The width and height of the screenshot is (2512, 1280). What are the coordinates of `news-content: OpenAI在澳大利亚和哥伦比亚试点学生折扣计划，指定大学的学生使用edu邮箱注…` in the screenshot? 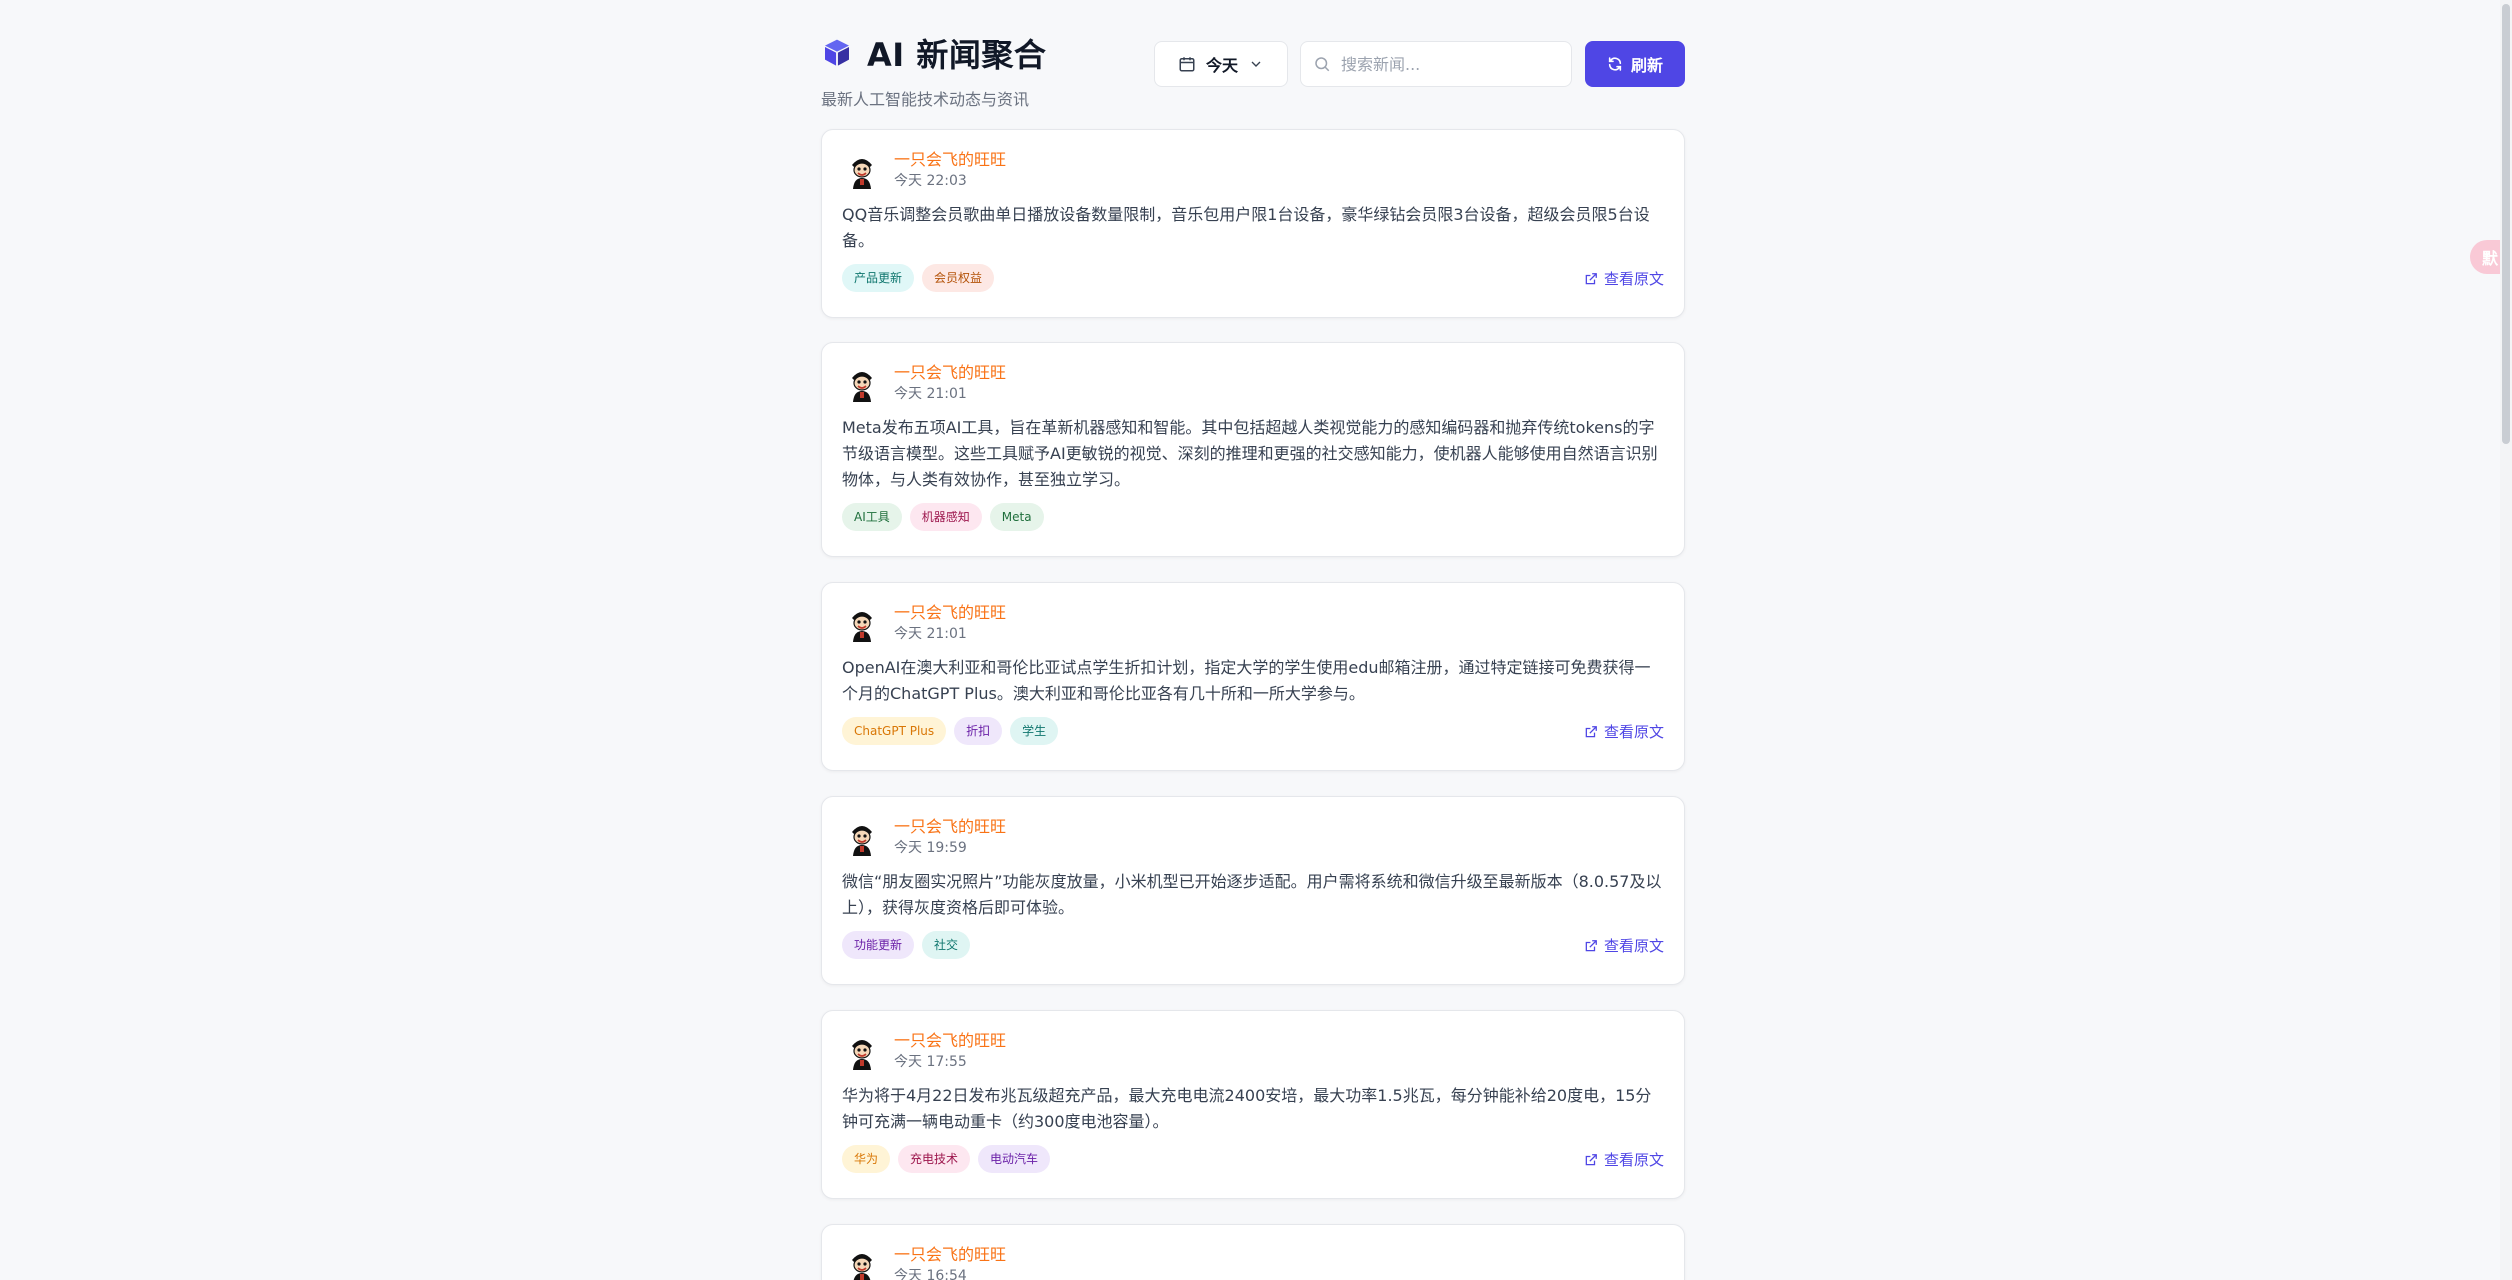 It's located at (1246, 680).